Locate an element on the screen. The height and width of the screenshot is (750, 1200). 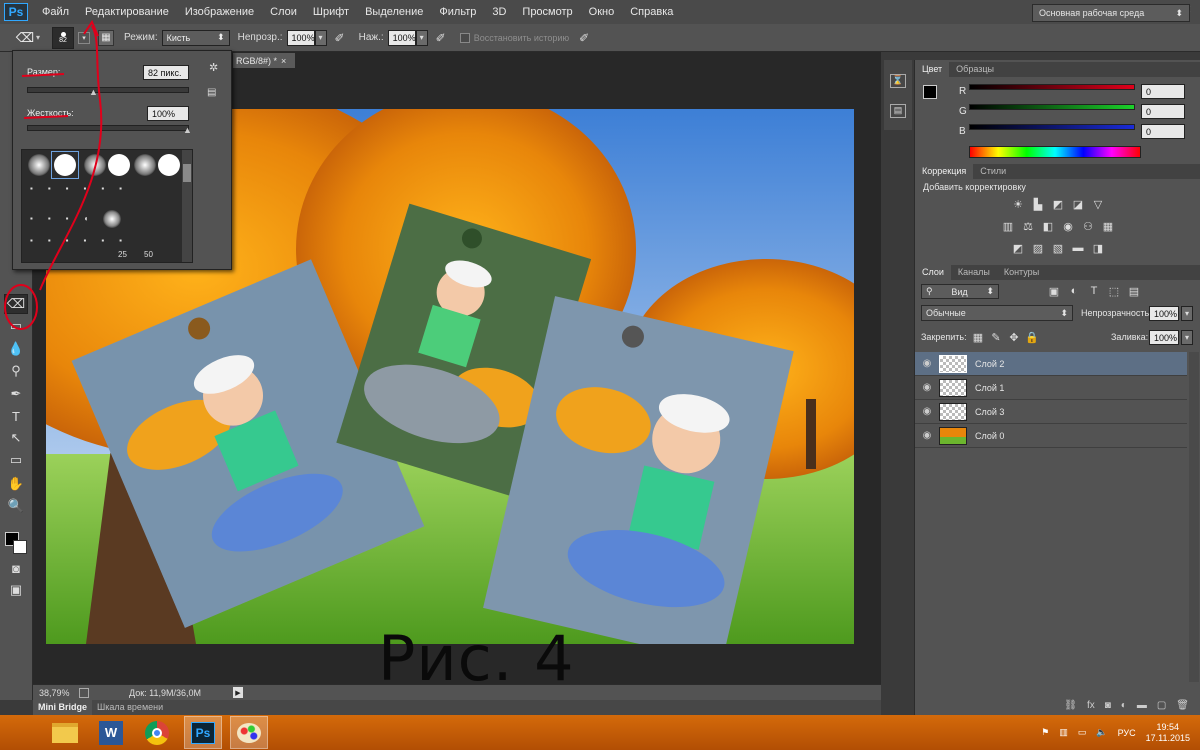
tab-swatches: Образцы is located at coordinates (975, 69).